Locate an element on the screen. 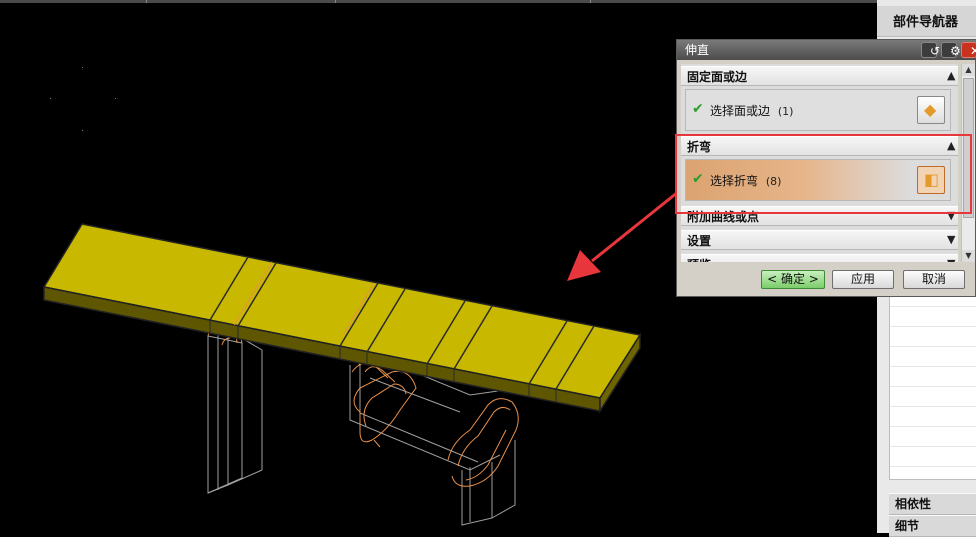 Image resolution: width=976 pixels, height=537 pixels. select-face-row: ✔ 选择面或边 (1) ◆ is located at coordinates (818, 110).